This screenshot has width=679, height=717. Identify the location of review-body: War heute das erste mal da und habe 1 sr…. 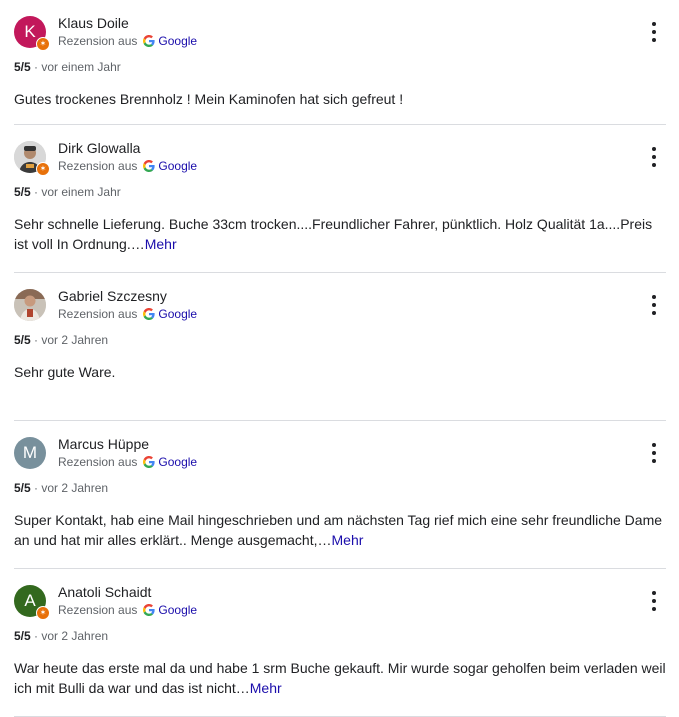
(340, 678).